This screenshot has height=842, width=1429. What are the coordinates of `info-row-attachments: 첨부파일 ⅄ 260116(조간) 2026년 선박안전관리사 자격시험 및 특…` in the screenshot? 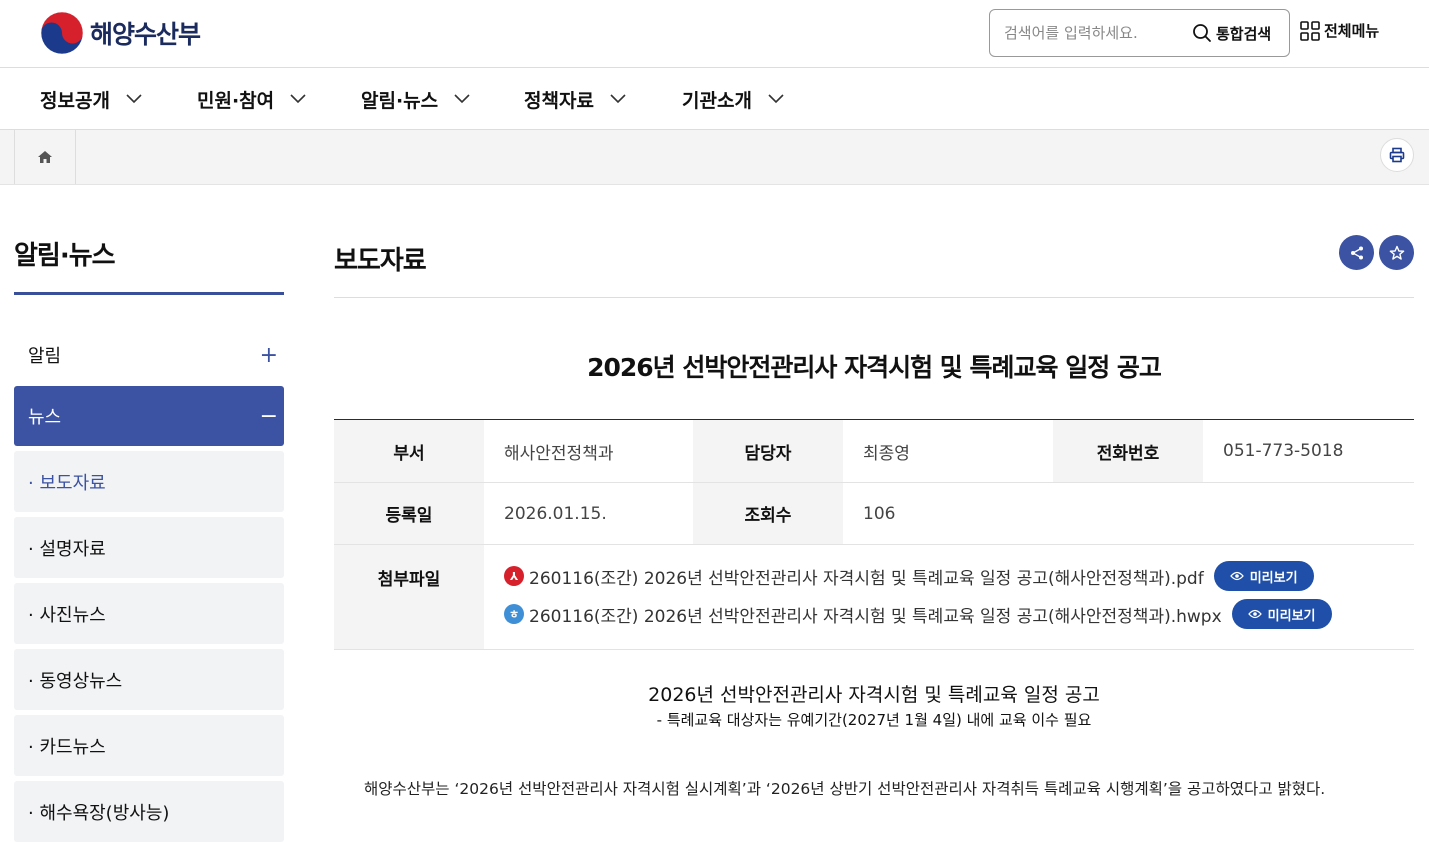 It's located at (874, 597).